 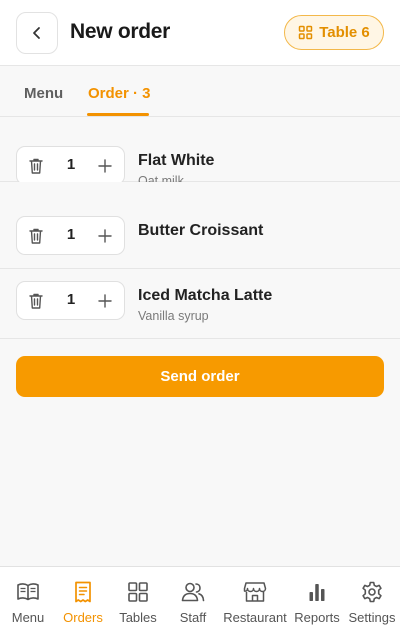 I want to click on nav-item-settings: Settings, so click(x=372, y=601).